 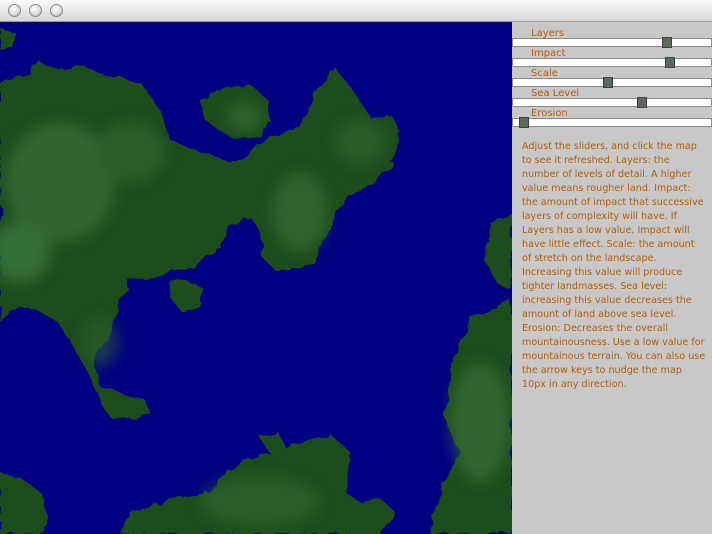 What do you see at coordinates (667, 42) in the screenshot?
I see `layers-slider-thumb` at bounding box center [667, 42].